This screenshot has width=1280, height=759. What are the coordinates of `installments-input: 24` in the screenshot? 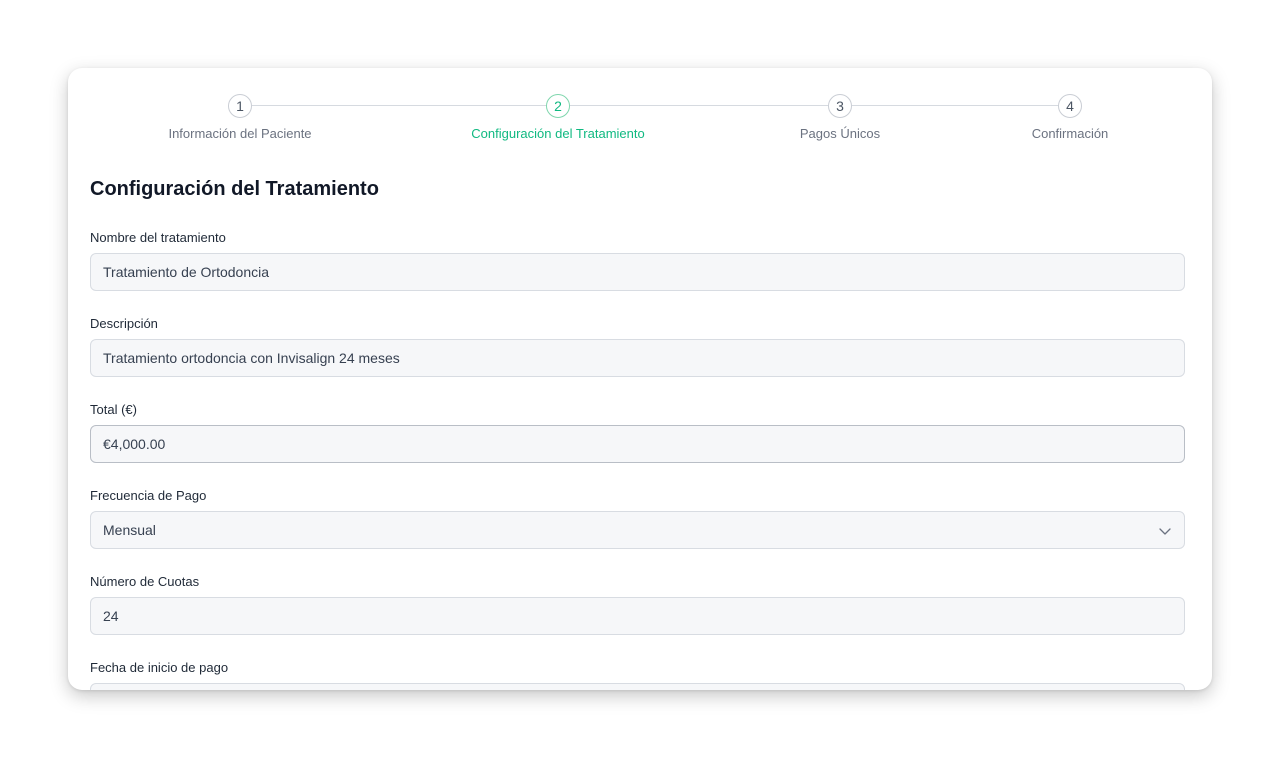 It's located at (637, 616).